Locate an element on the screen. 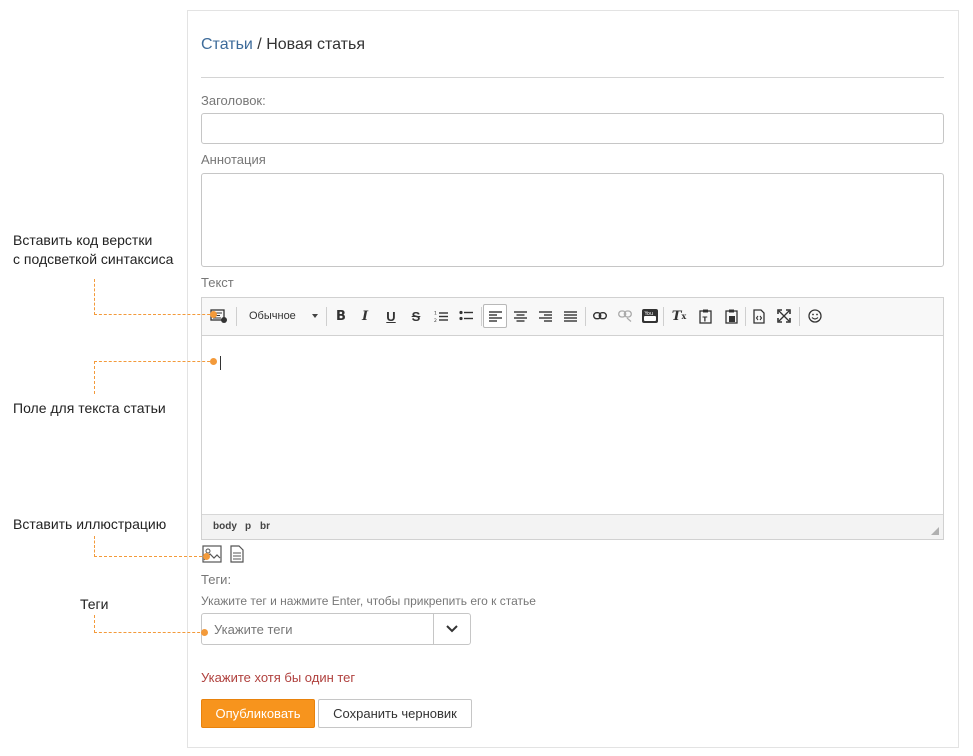  unlink-icon is located at coordinates (625, 316).